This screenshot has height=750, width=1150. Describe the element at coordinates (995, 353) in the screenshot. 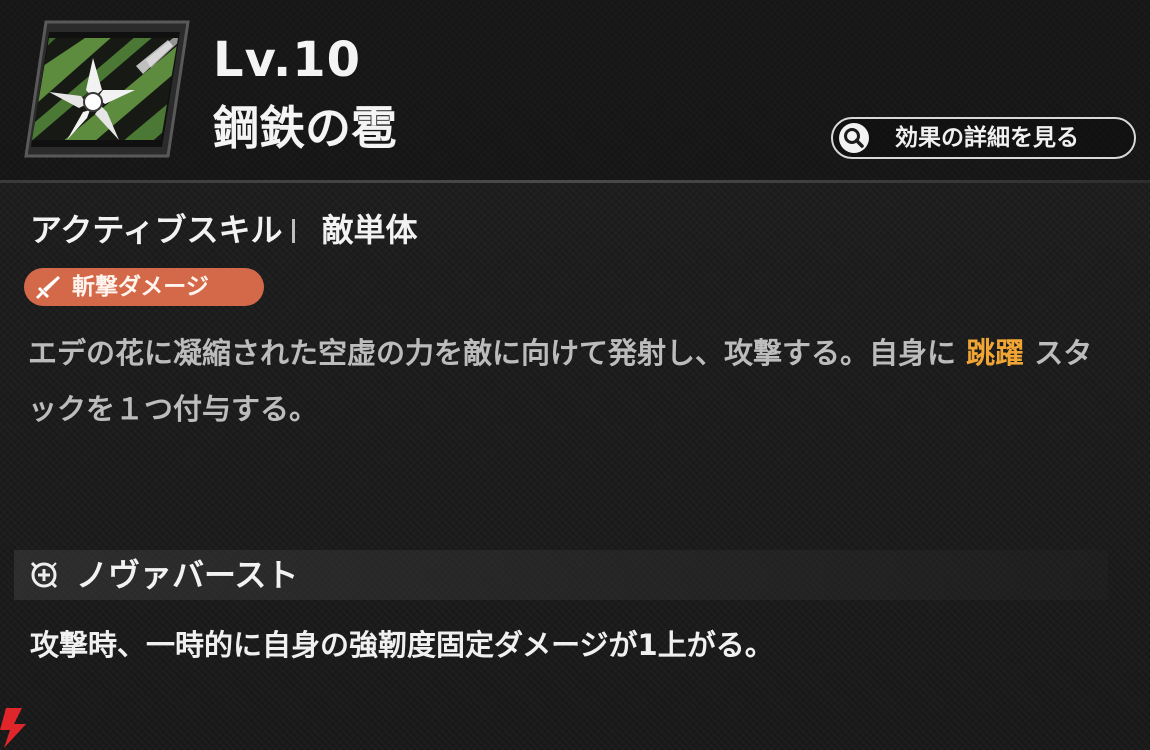

I see `leap-keyword: 跳躍` at that location.